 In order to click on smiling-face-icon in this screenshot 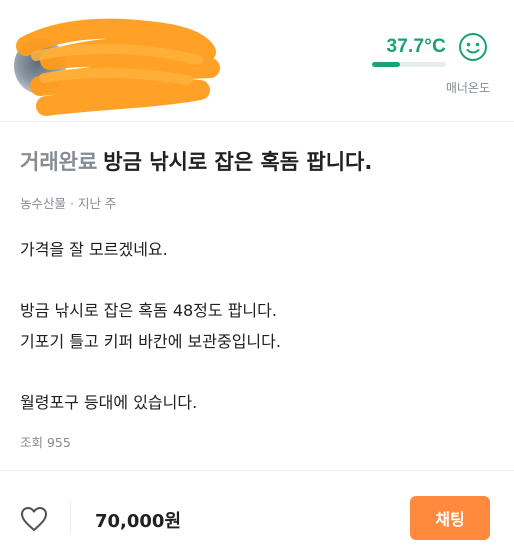, I will do `click(473, 47)`.